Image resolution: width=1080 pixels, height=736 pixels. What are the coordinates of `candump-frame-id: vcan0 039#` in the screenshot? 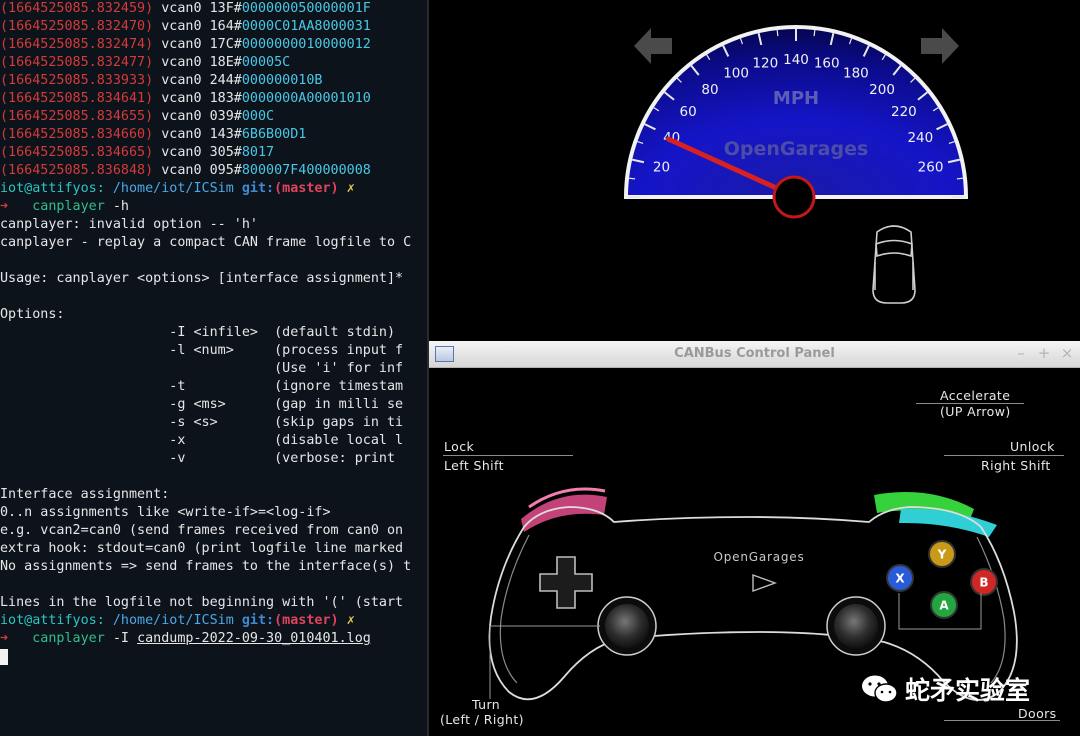 It's located at (197, 116).